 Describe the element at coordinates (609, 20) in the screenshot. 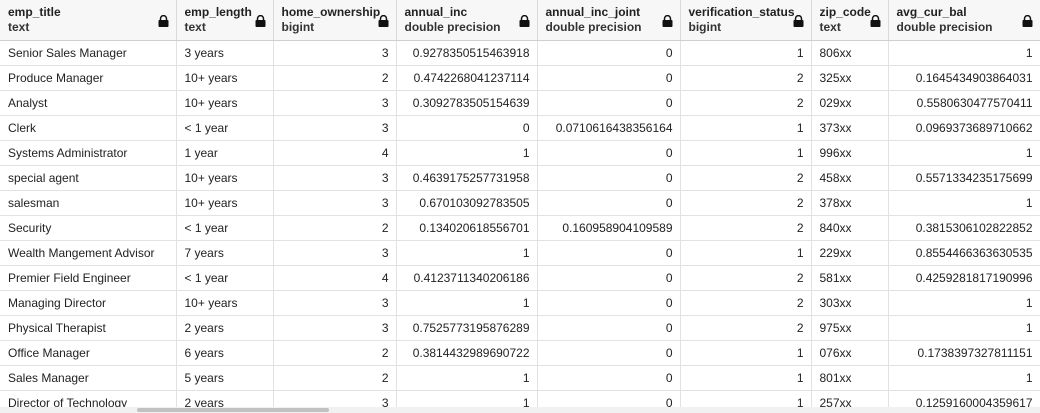

I see `column-header-annual-inc-joint: annual_inc_joint double precision` at that location.